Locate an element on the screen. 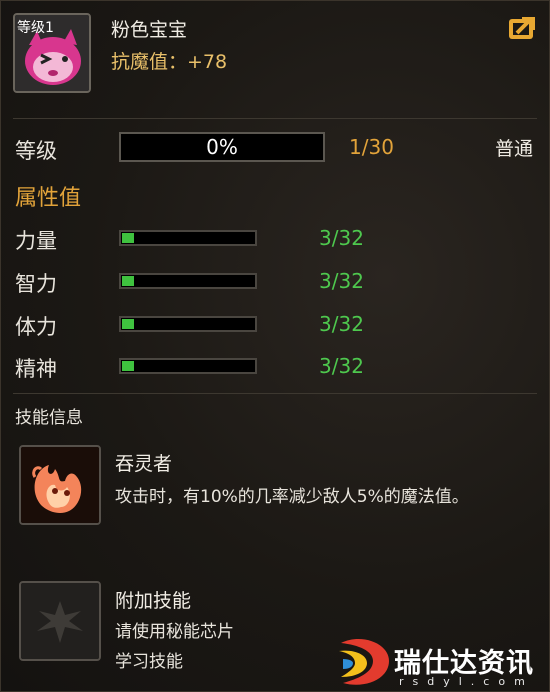 The height and width of the screenshot is (692, 550). pet-name: 粉色宝宝 is located at coordinates (149, 30).